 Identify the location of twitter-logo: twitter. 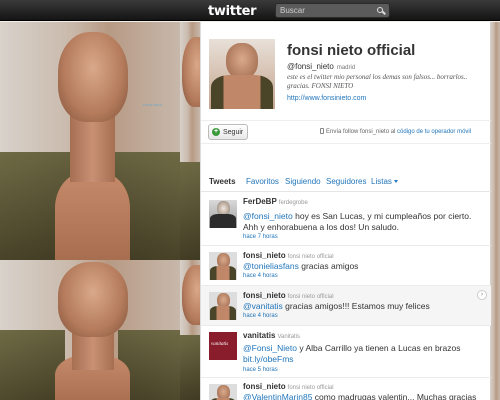
(238, 17).